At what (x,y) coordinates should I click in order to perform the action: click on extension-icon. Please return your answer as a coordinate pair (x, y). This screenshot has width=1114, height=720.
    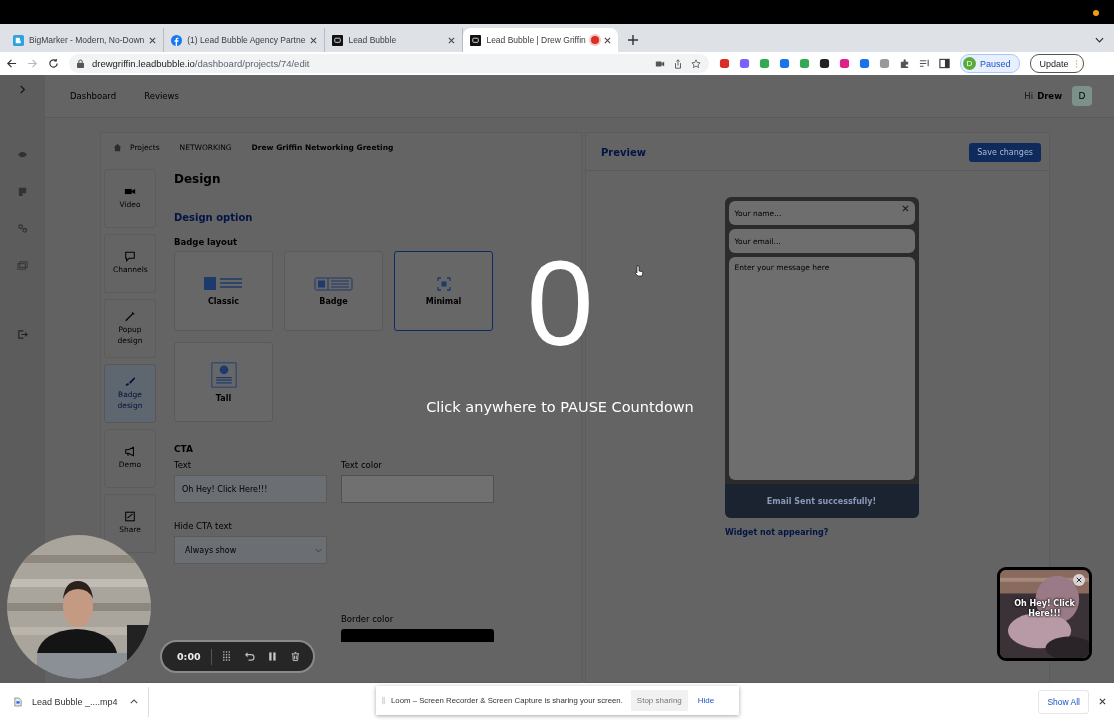
    Looking at the image, I should click on (824, 63).